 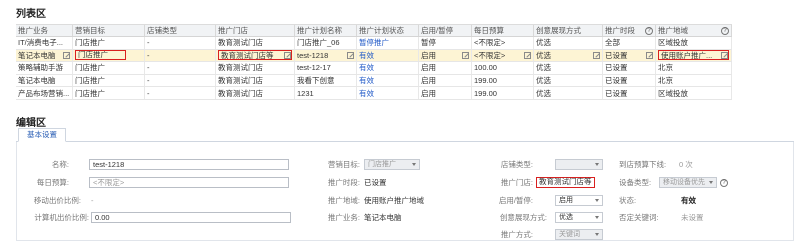 What do you see at coordinates (612, 43) in the screenshot?
I see `table-cell: 全部` at bounding box center [612, 43].